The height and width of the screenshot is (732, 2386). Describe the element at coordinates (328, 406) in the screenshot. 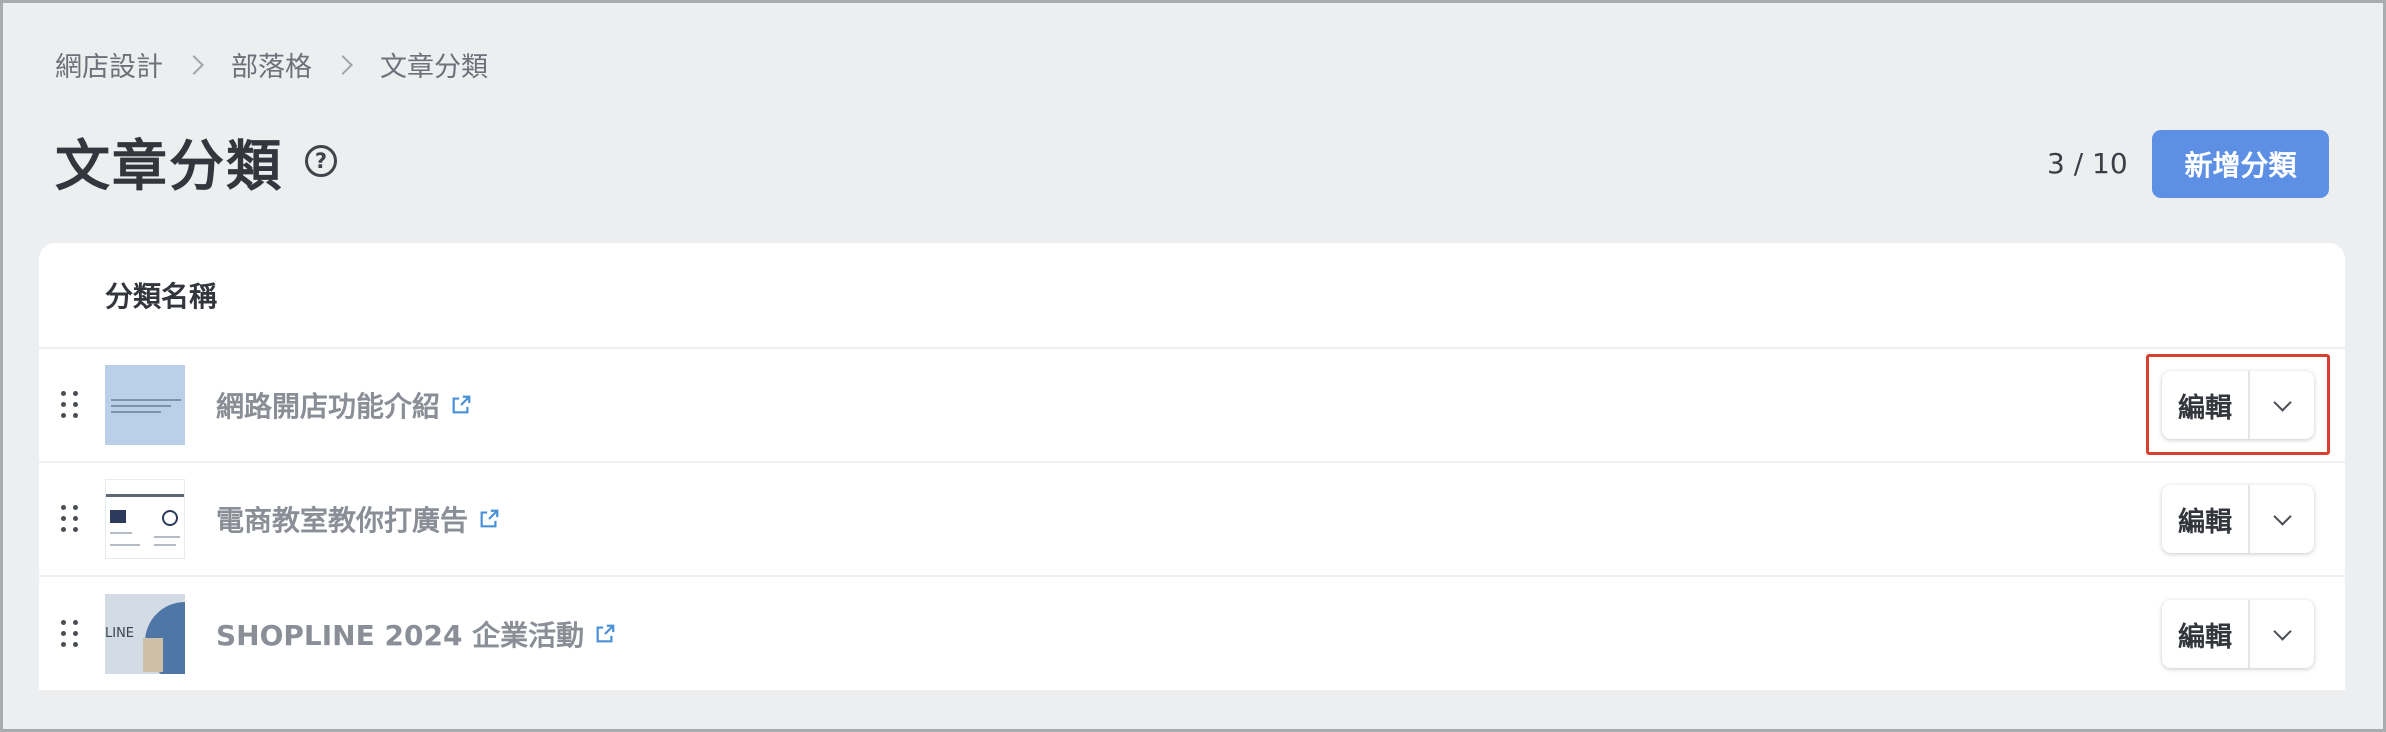

I see `category-title: 網路開店功能介紹` at that location.